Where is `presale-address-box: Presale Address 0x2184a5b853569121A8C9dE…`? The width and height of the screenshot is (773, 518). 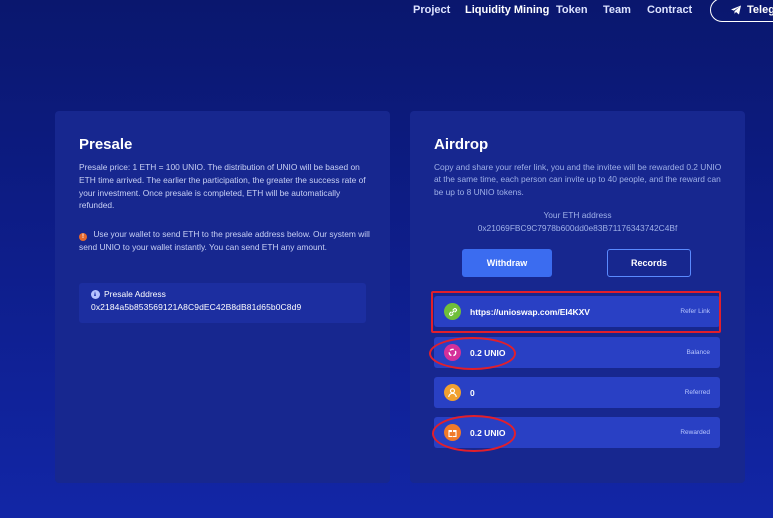 presale-address-box: Presale Address 0x2184a5b853569121A8C9dE… is located at coordinates (222, 303).